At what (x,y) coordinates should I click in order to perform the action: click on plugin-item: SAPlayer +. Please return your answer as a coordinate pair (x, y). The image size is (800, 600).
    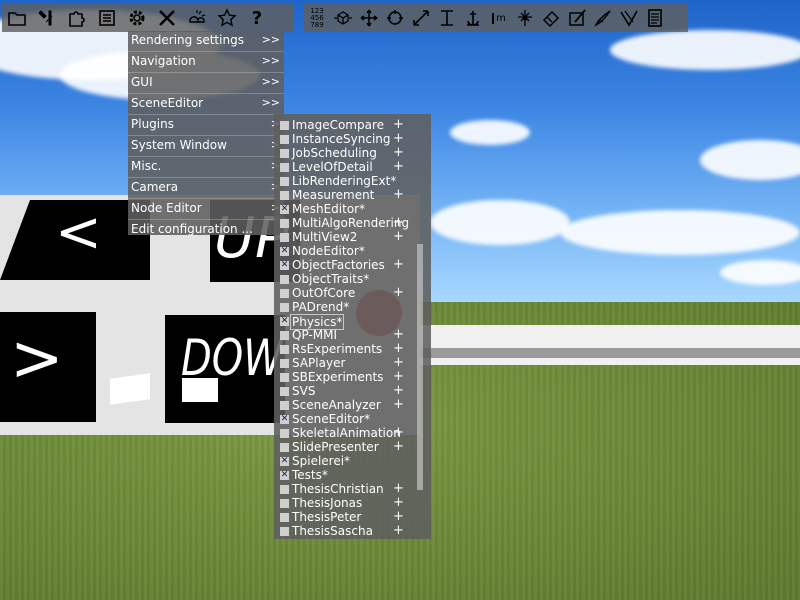
    Looking at the image, I should click on (349, 362).